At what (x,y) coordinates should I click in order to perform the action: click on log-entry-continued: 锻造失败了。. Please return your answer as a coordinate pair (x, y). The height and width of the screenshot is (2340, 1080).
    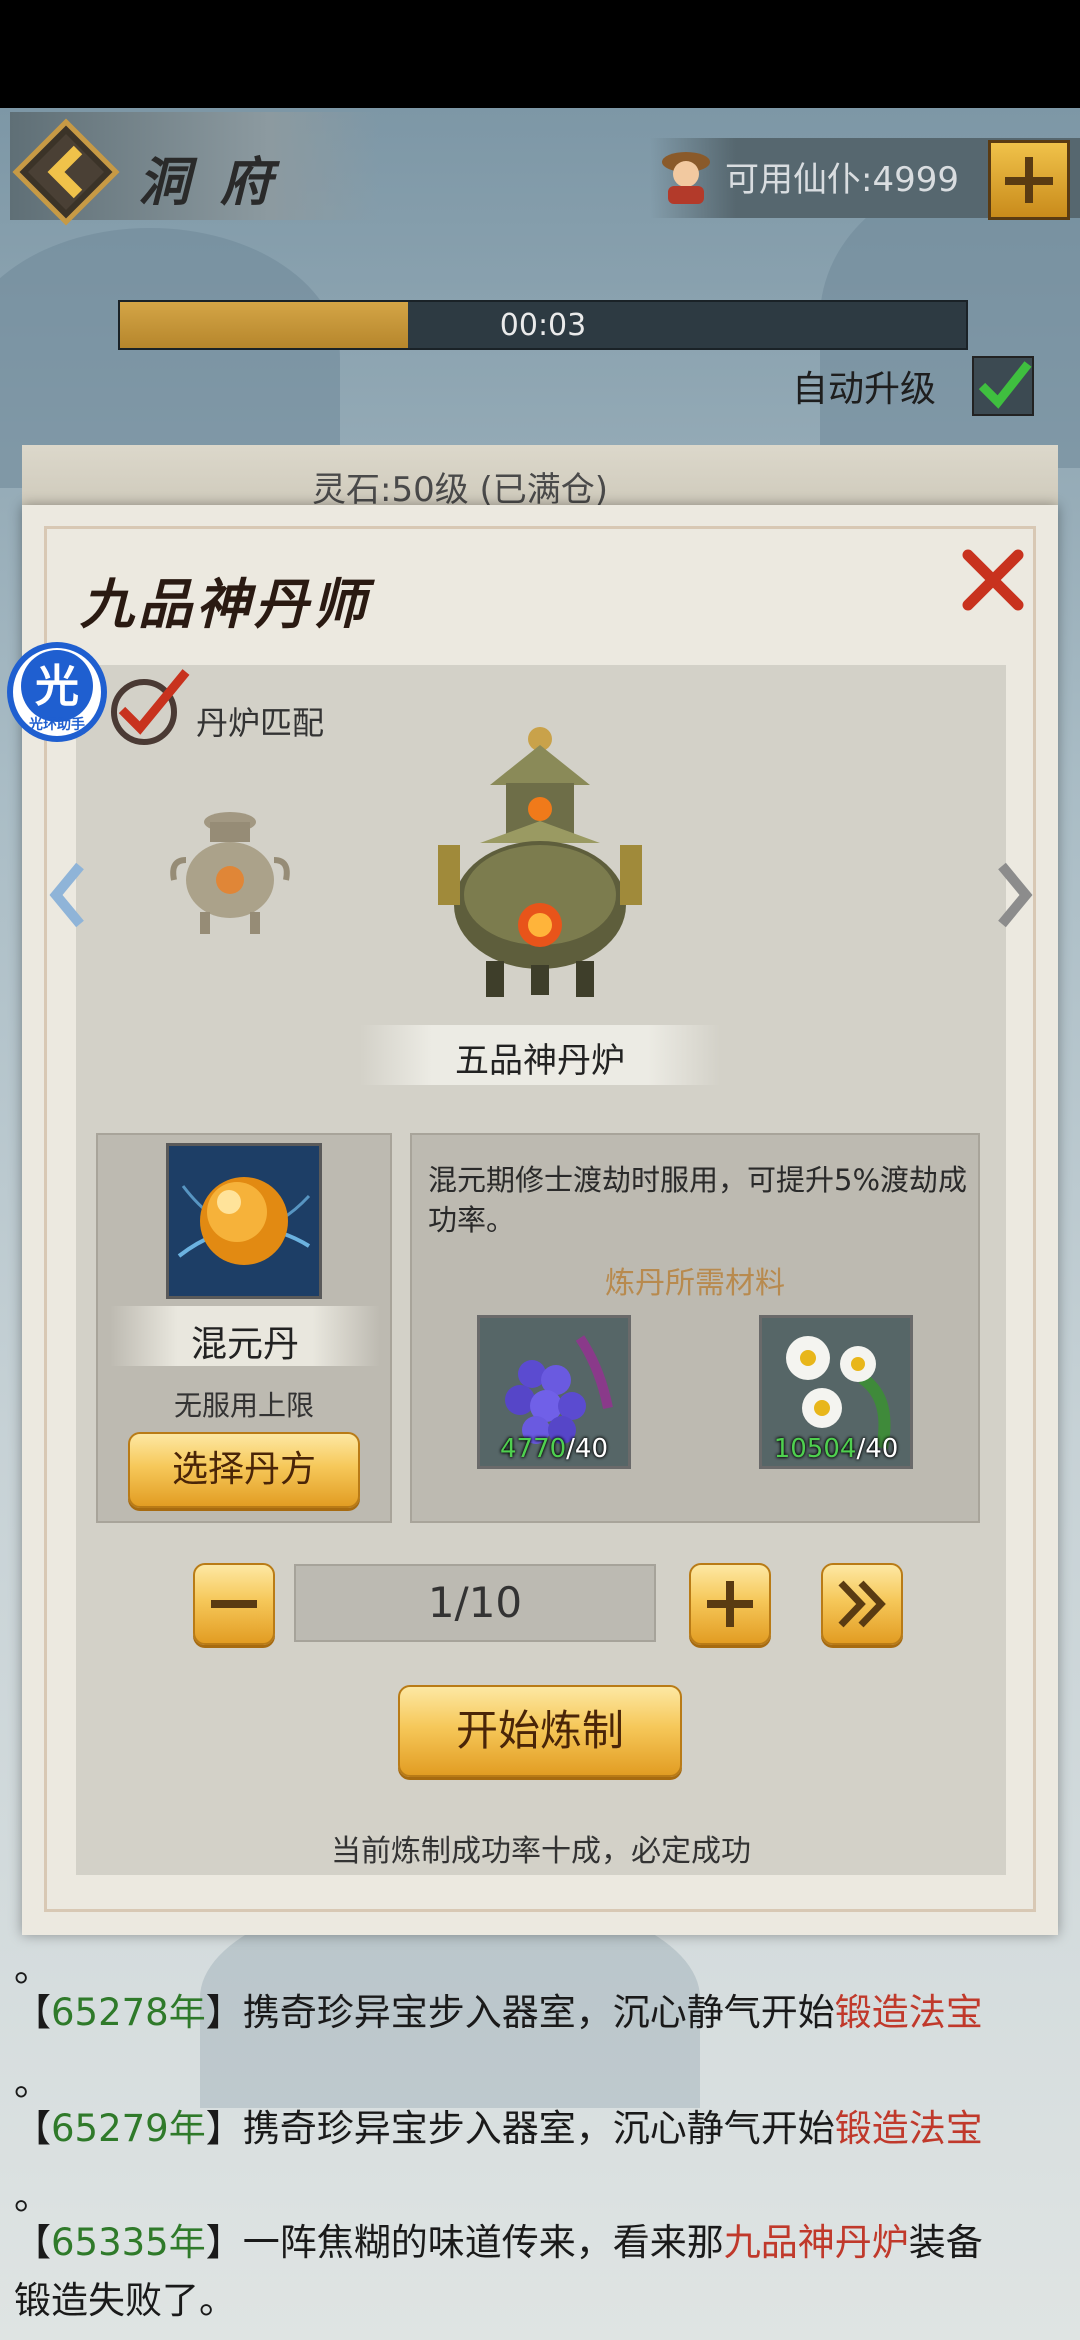
    Looking at the image, I should click on (125, 2300).